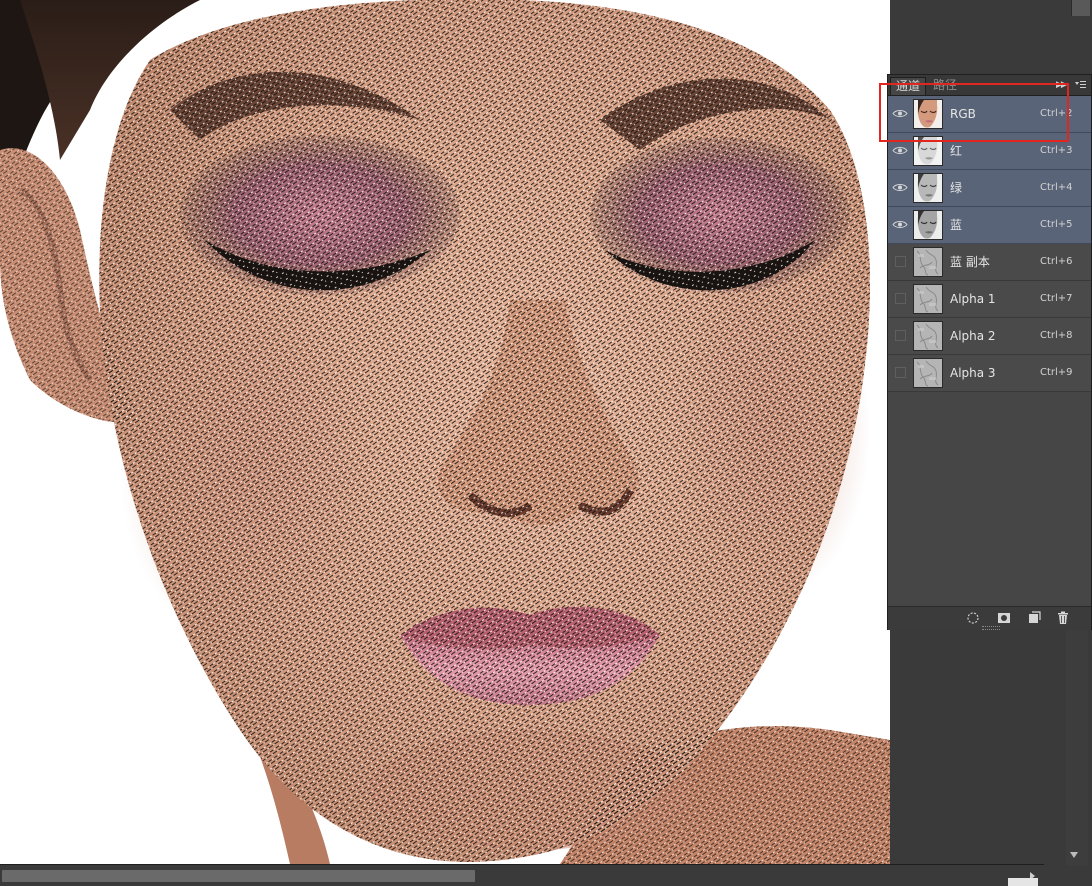  I want to click on channel-shortcut: Ctrl+9, so click(1056, 372).